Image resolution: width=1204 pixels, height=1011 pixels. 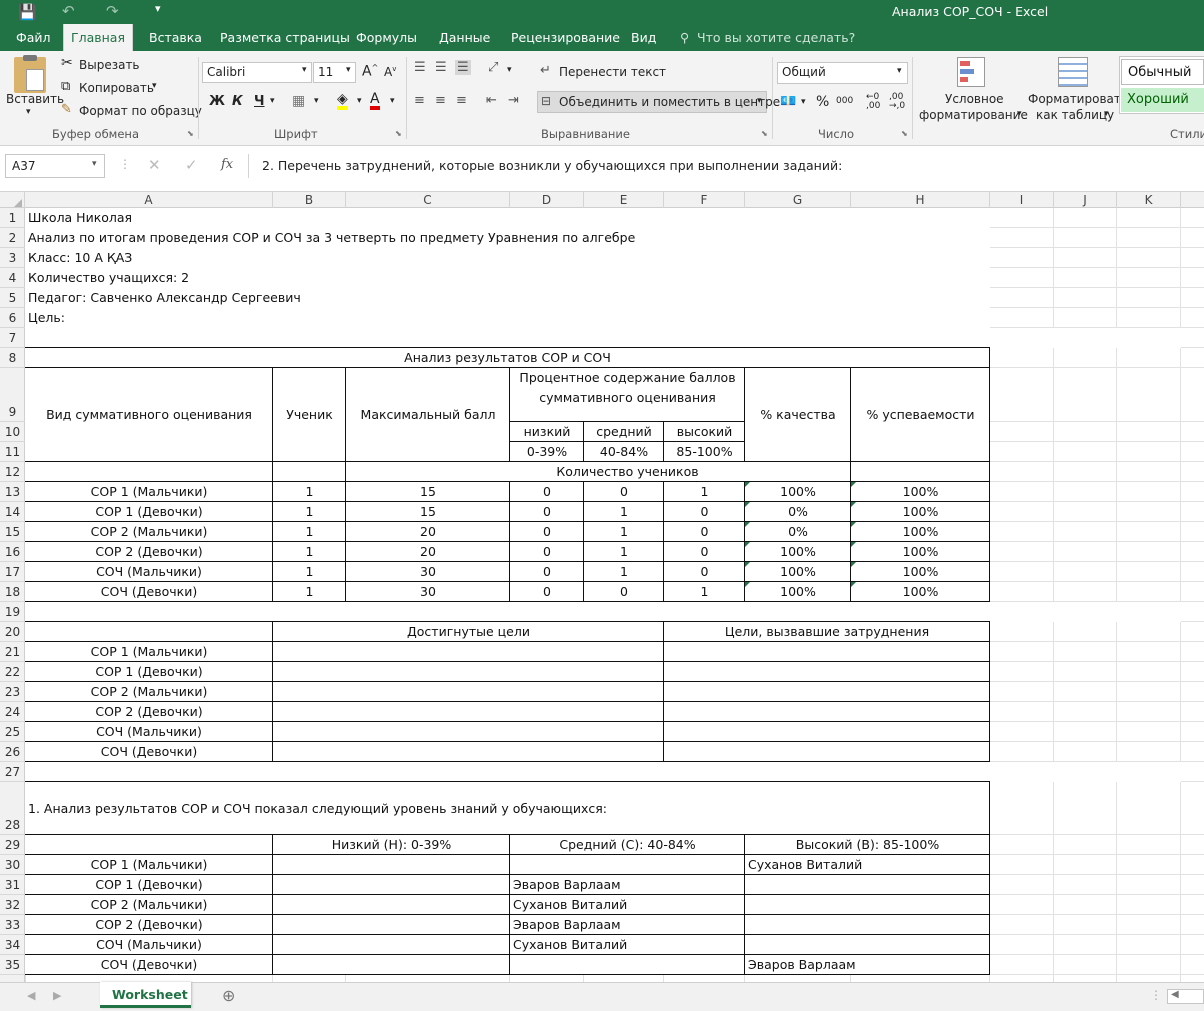 I want to click on copy-button: Копировать, so click(x=116, y=88).